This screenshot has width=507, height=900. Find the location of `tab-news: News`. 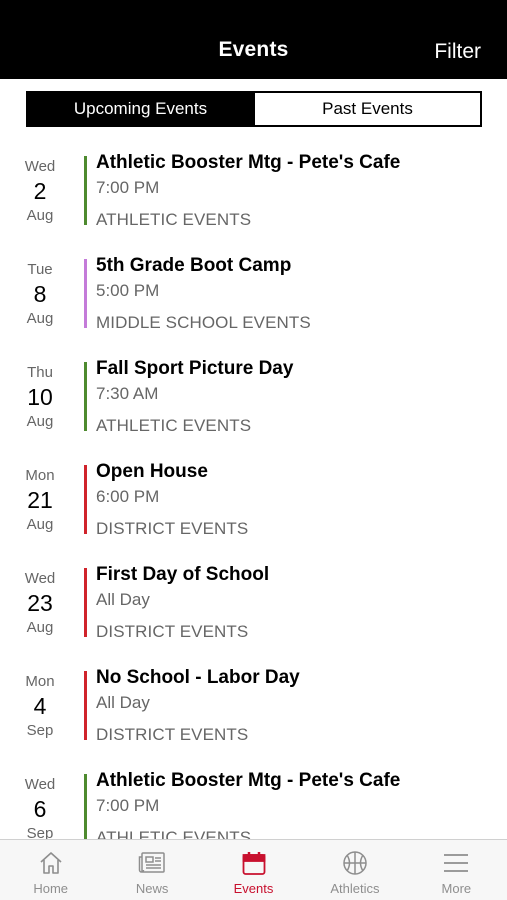

tab-news: News is located at coordinates (151, 870).